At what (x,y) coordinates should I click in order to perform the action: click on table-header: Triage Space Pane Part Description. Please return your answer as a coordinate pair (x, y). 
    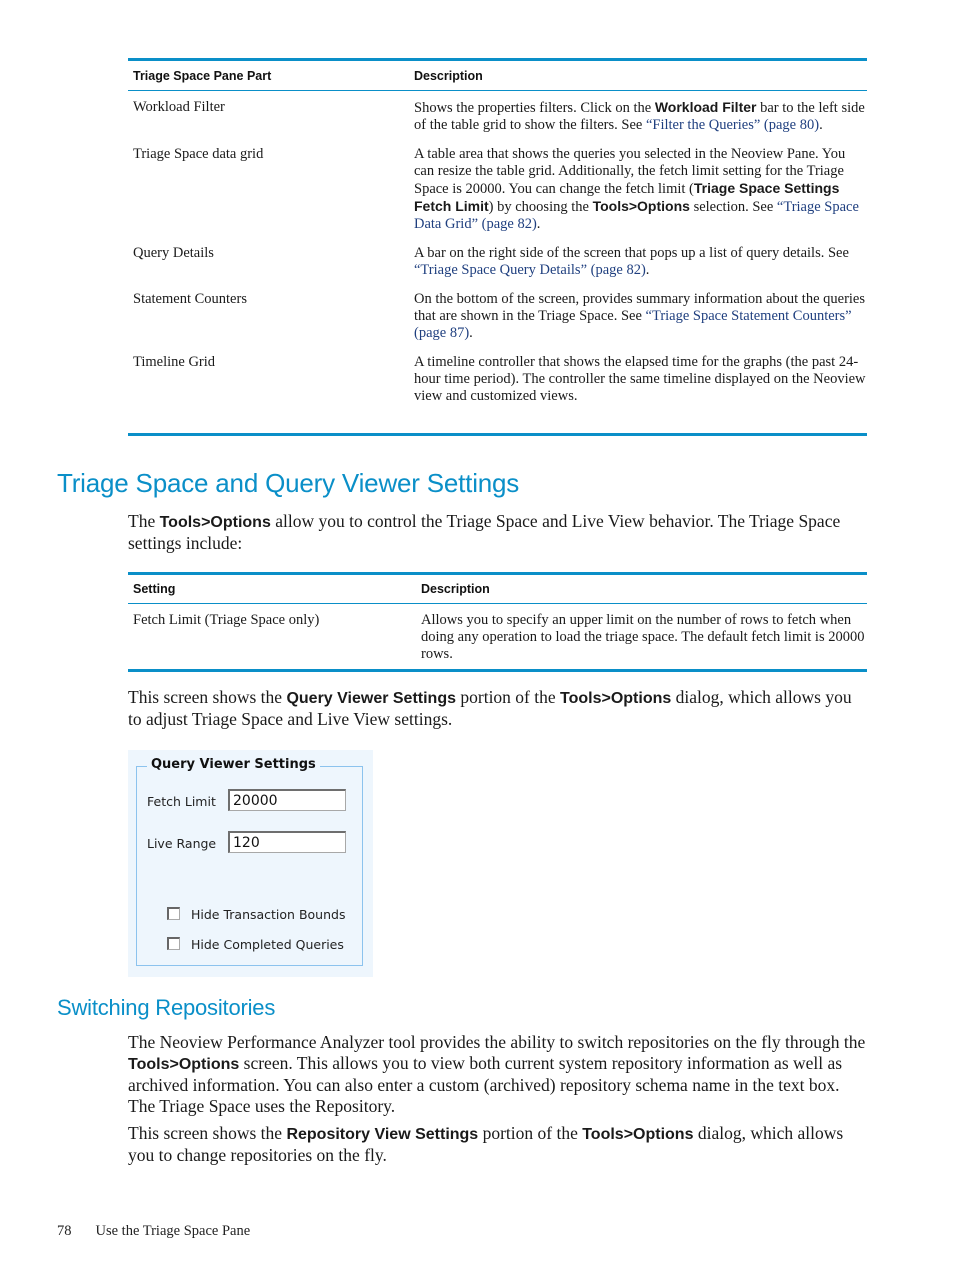
    Looking at the image, I should click on (497, 75).